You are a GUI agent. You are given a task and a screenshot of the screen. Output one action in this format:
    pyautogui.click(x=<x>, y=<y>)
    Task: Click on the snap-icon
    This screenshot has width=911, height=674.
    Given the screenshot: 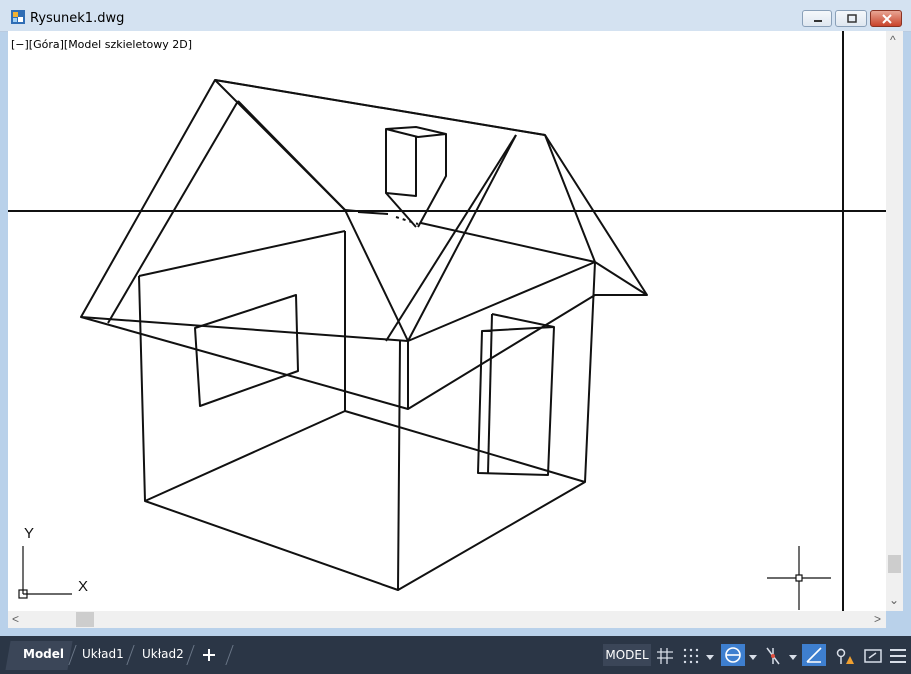 What is the action you would take?
    pyautogui.click(x=691, y=656)
    